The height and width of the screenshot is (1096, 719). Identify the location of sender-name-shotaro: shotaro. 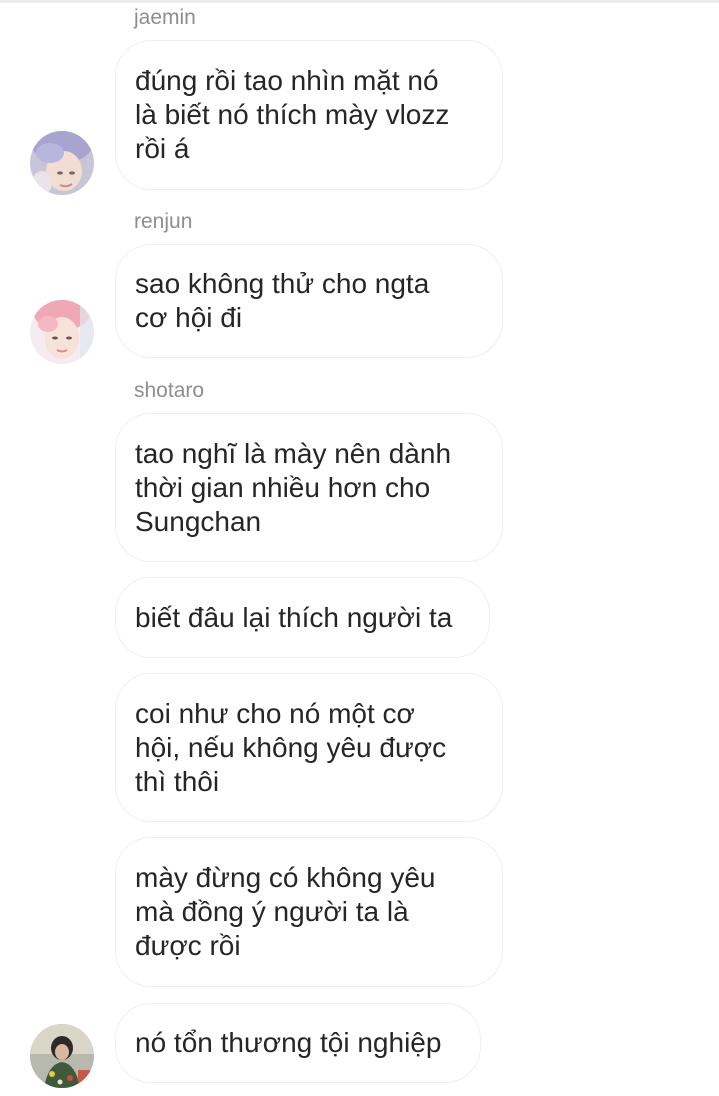
(169, 390).